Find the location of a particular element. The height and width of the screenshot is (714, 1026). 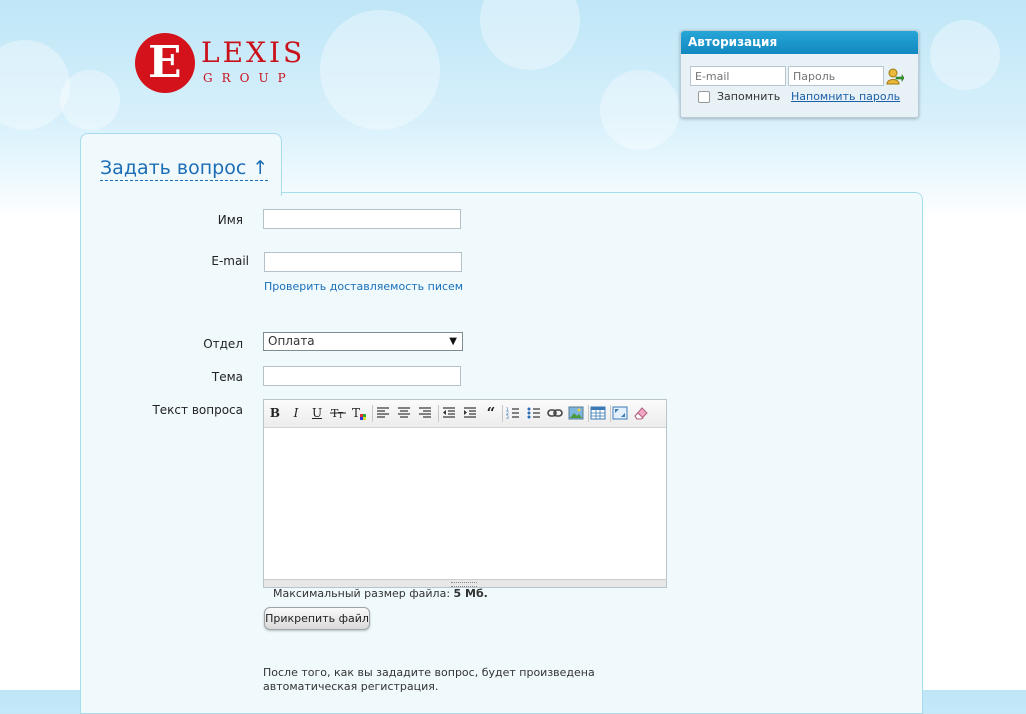

check-delivery-link: Проверить доставляемость писем is located at coordinates (363, 286).